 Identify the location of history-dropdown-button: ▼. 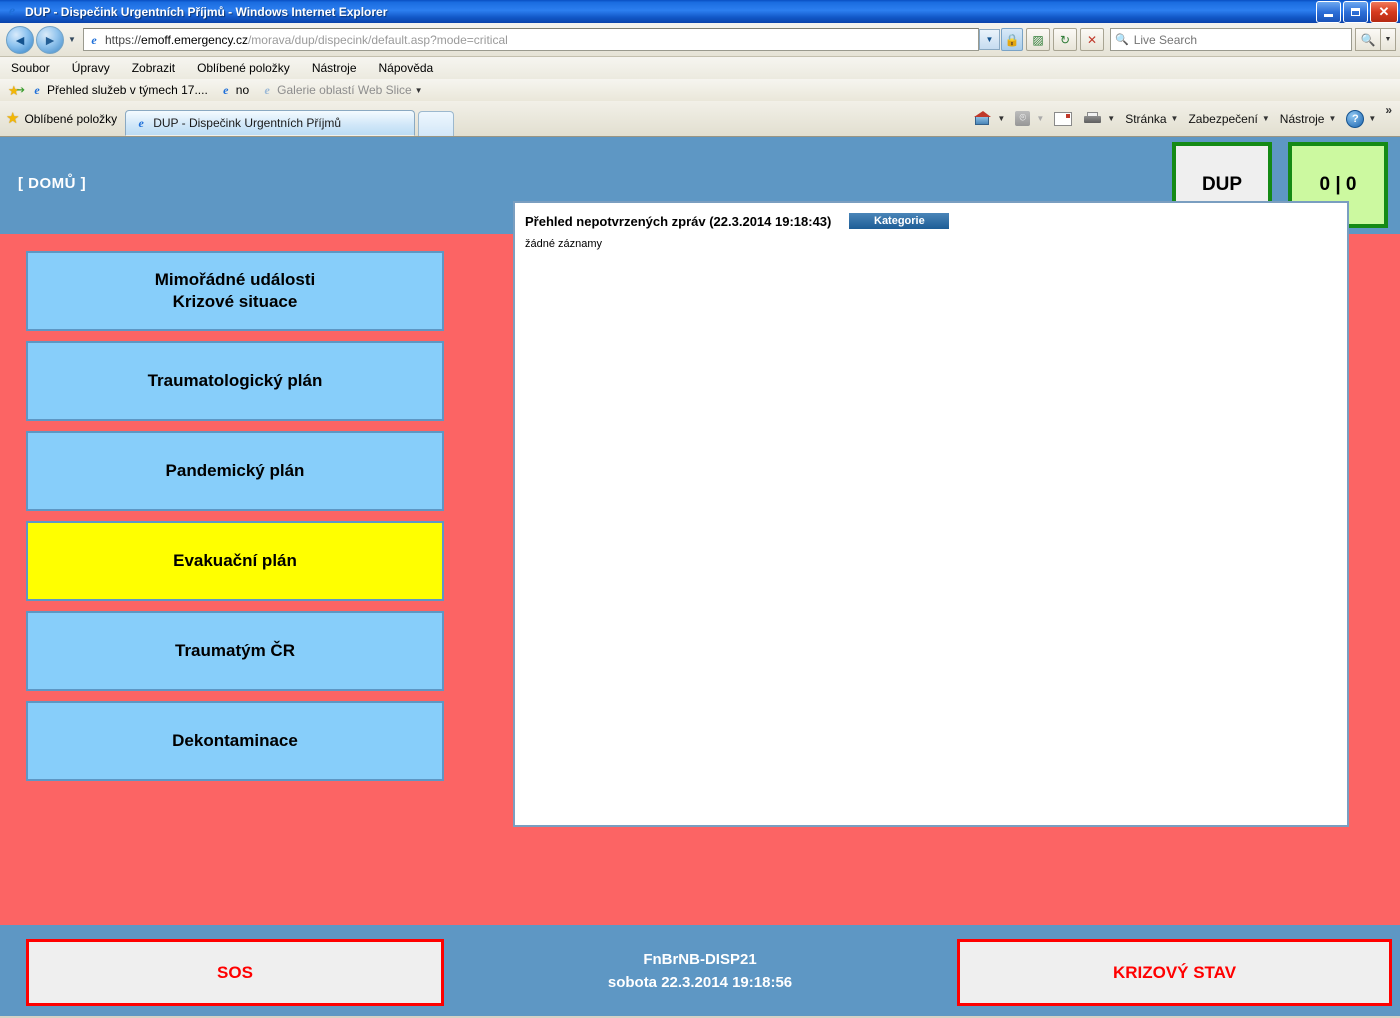
(72, 40).